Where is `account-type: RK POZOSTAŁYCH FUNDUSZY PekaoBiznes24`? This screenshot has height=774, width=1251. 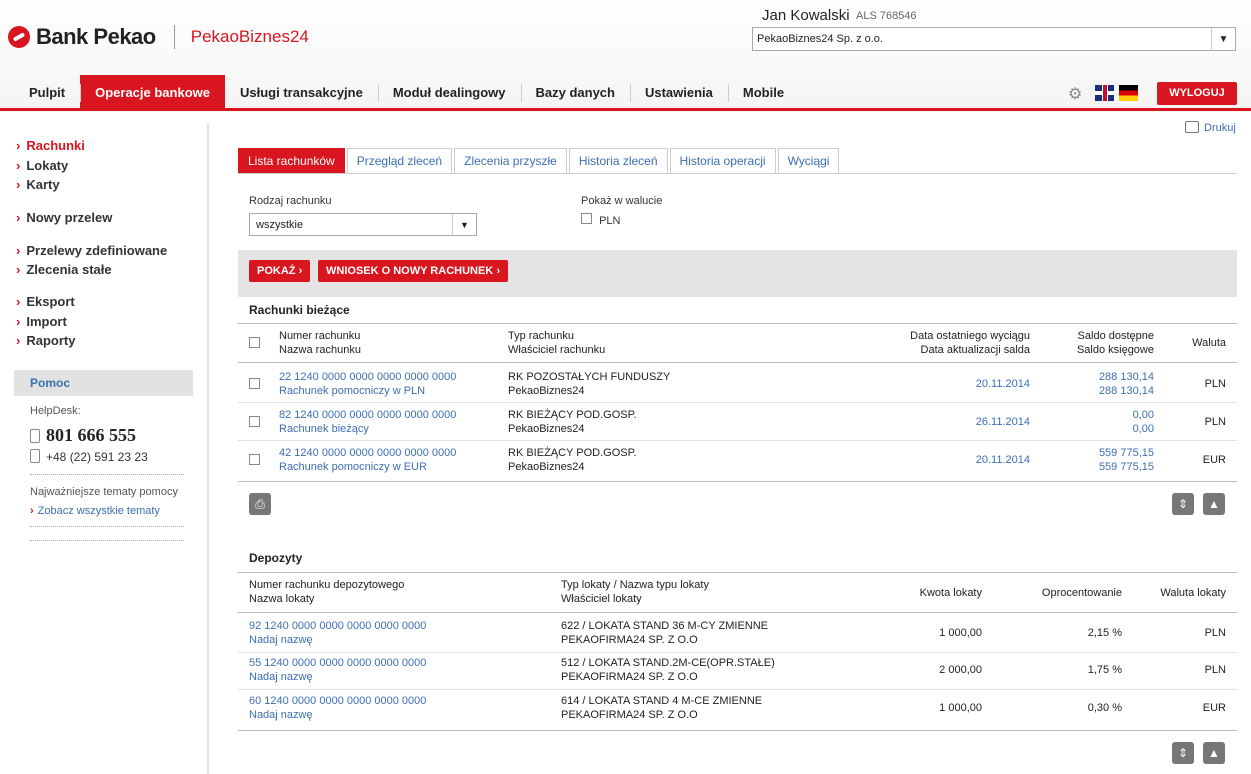
account-type: RK POZOSTAŁYCH FUNDUSZY PekaoBiznes24 is located at coordinates (589, 384).